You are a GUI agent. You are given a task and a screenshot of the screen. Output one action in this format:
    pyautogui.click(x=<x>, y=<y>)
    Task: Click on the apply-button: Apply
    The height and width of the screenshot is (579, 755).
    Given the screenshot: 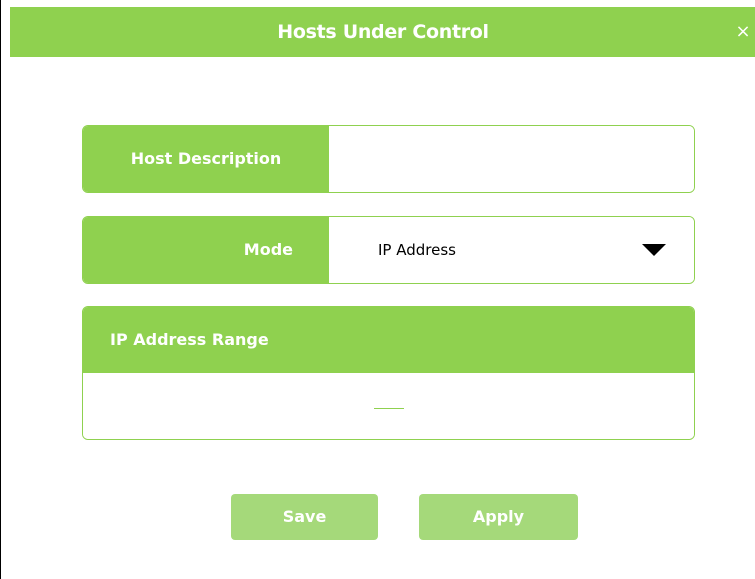 What is the action you would take?
    pyautogui.click(x=498, y=517)
    